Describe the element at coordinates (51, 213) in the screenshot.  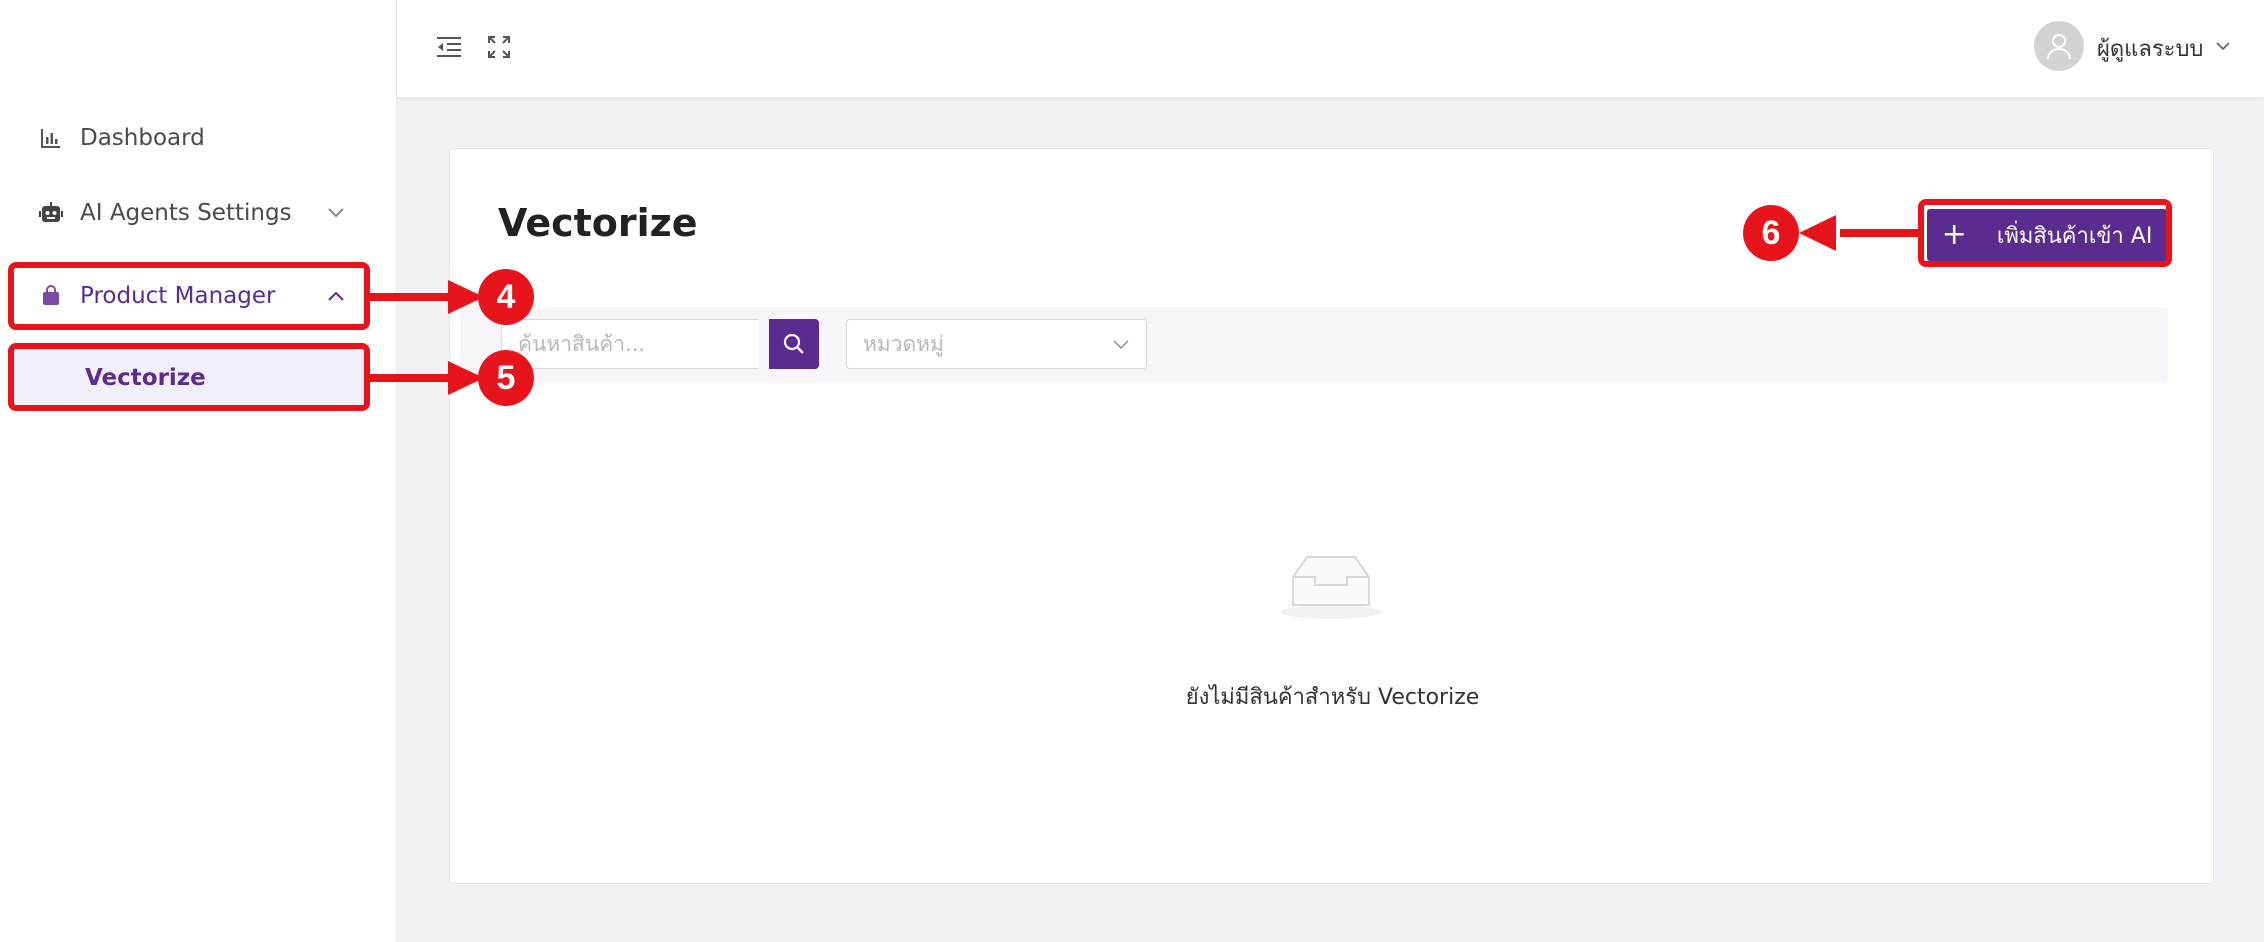
I see `robot-icon` at that location.